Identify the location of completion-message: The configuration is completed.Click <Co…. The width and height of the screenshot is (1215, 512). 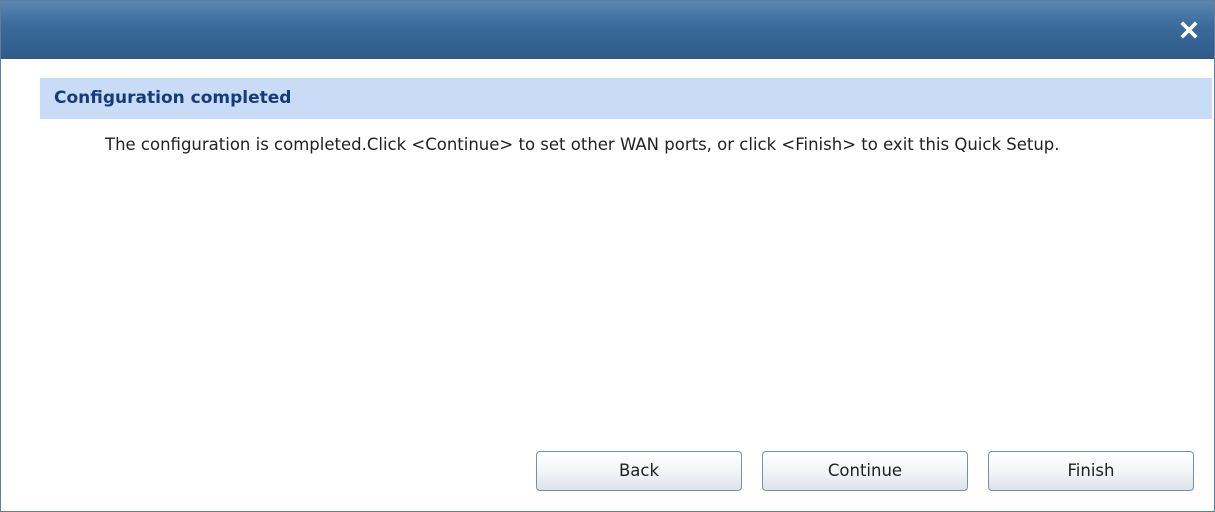
(582, 144).